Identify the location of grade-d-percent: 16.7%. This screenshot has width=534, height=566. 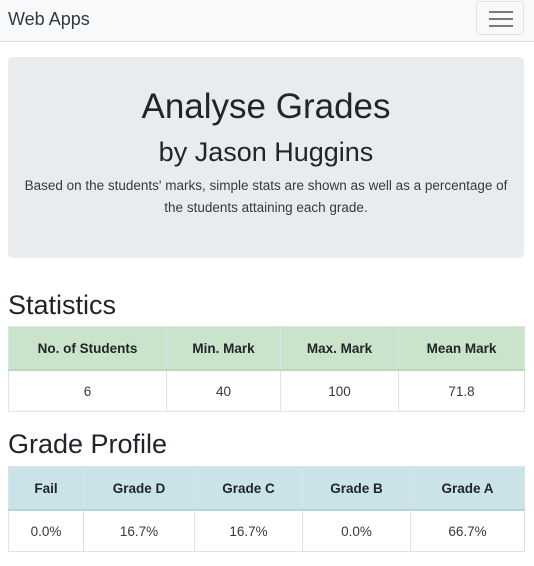
(139, 530).